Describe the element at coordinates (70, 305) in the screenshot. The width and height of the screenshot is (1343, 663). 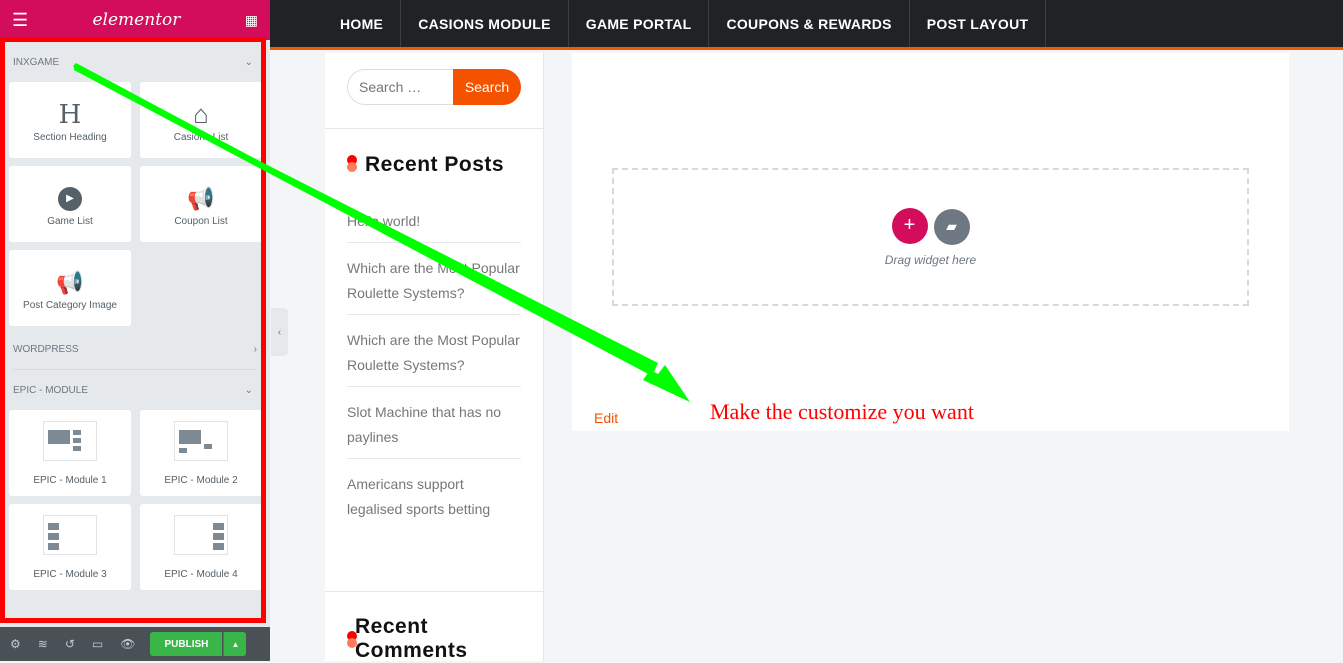
I see `widget-label: Post Category Image` at that location.